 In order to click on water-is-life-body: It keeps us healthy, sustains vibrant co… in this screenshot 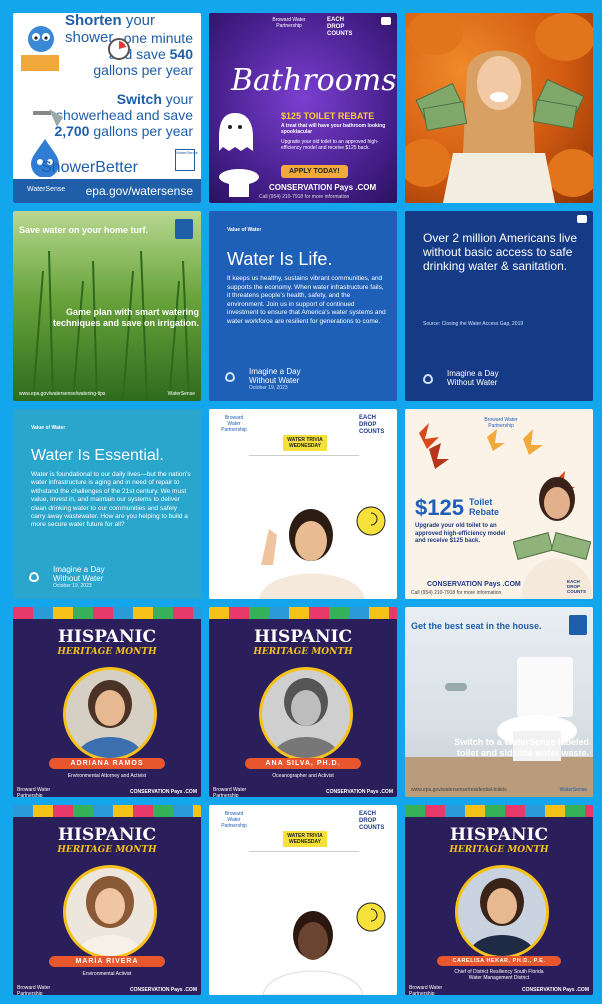, I will do `click(306, 300)`.